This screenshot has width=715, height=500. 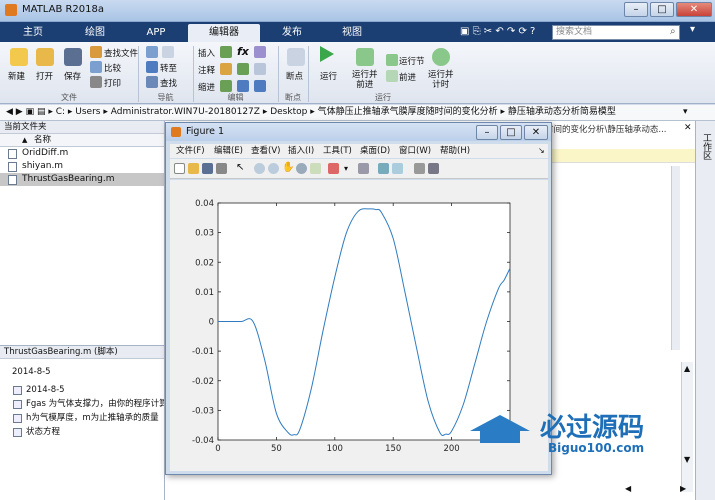 I want to click on scroll-right-icon: ▶, so click(x=683, y=488).